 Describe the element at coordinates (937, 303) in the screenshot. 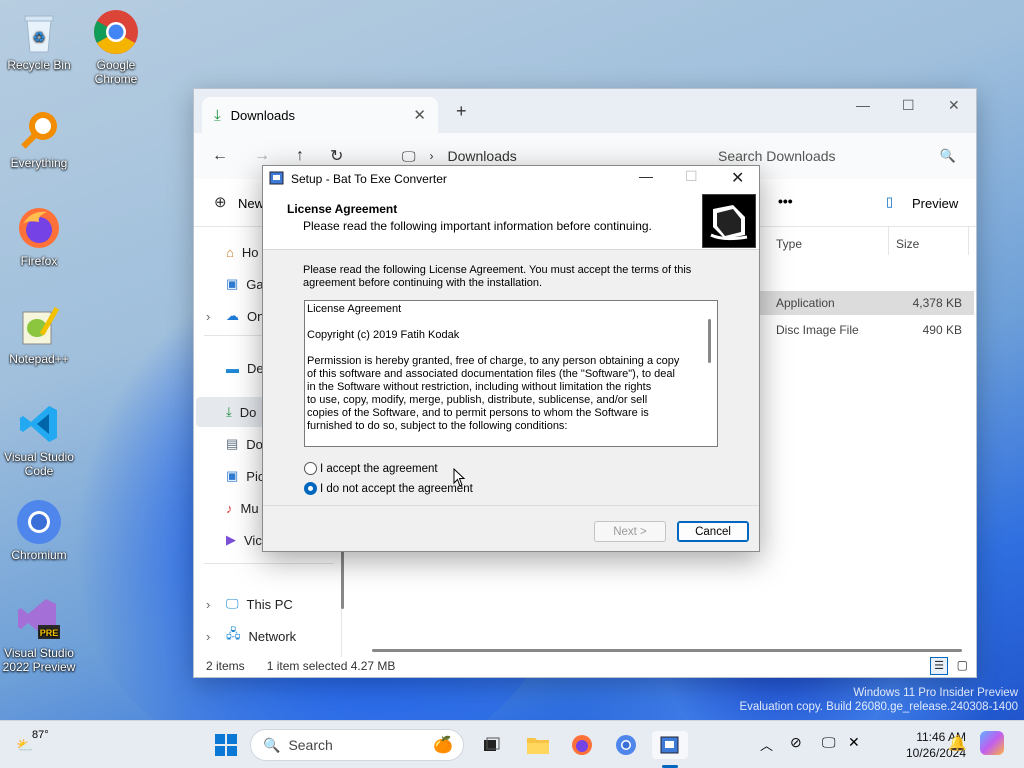

I see `file-size: 4,378 KB` at that location.